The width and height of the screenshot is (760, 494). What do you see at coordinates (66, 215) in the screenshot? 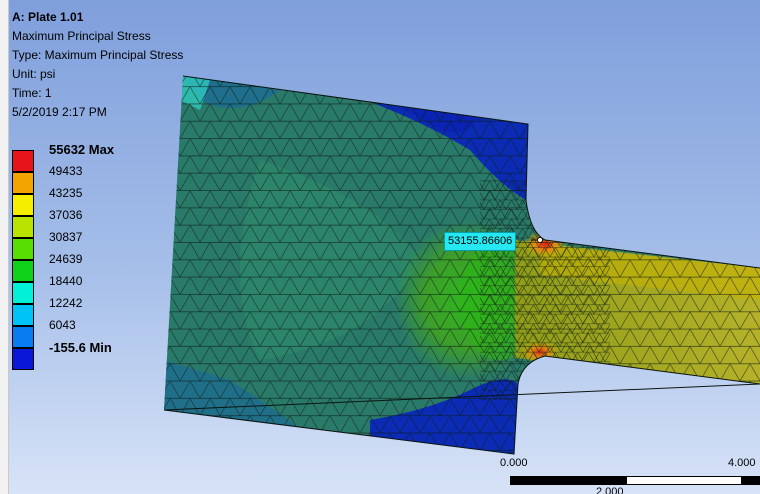
I see `legend-value-label: 37036` at bounding box center [66, 215].